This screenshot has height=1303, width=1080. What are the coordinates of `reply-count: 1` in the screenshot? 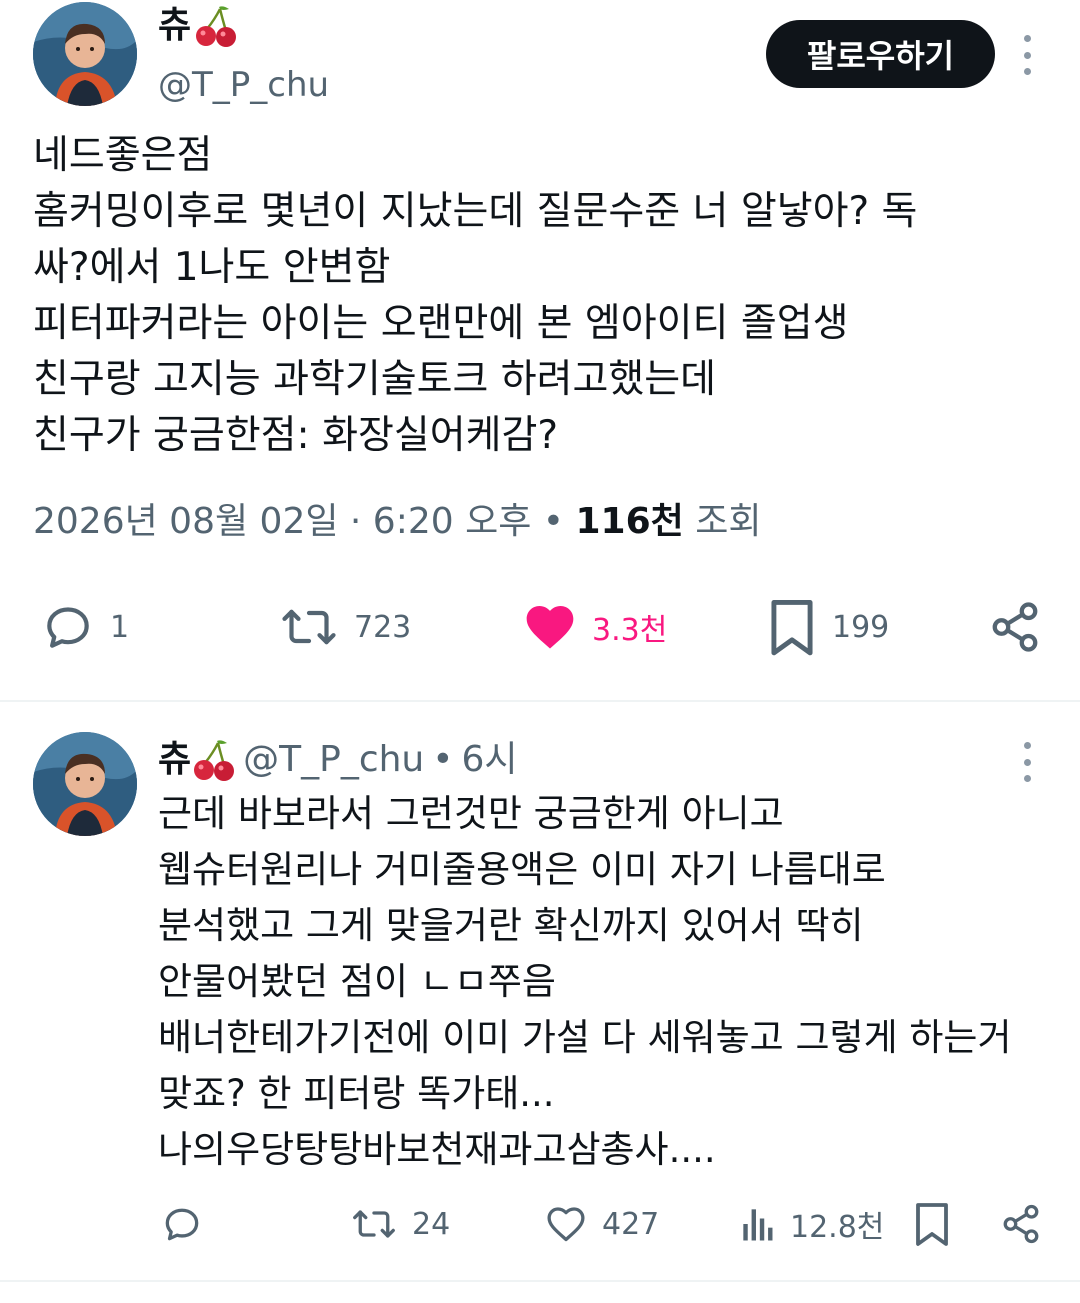 It's located at (120, 627).